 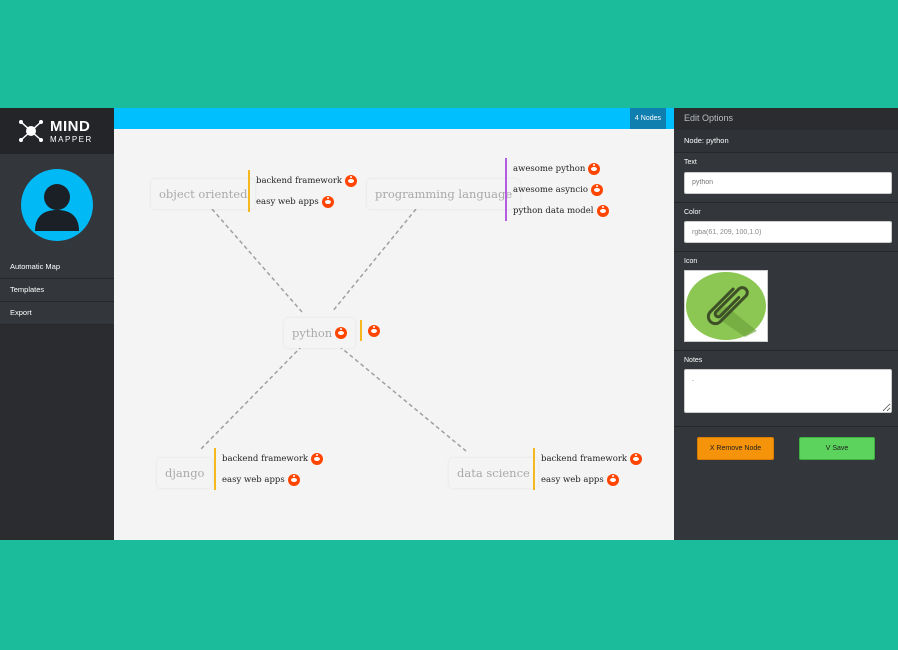 I want to click on user-silhouette-icon, so click(x=57, y=207).